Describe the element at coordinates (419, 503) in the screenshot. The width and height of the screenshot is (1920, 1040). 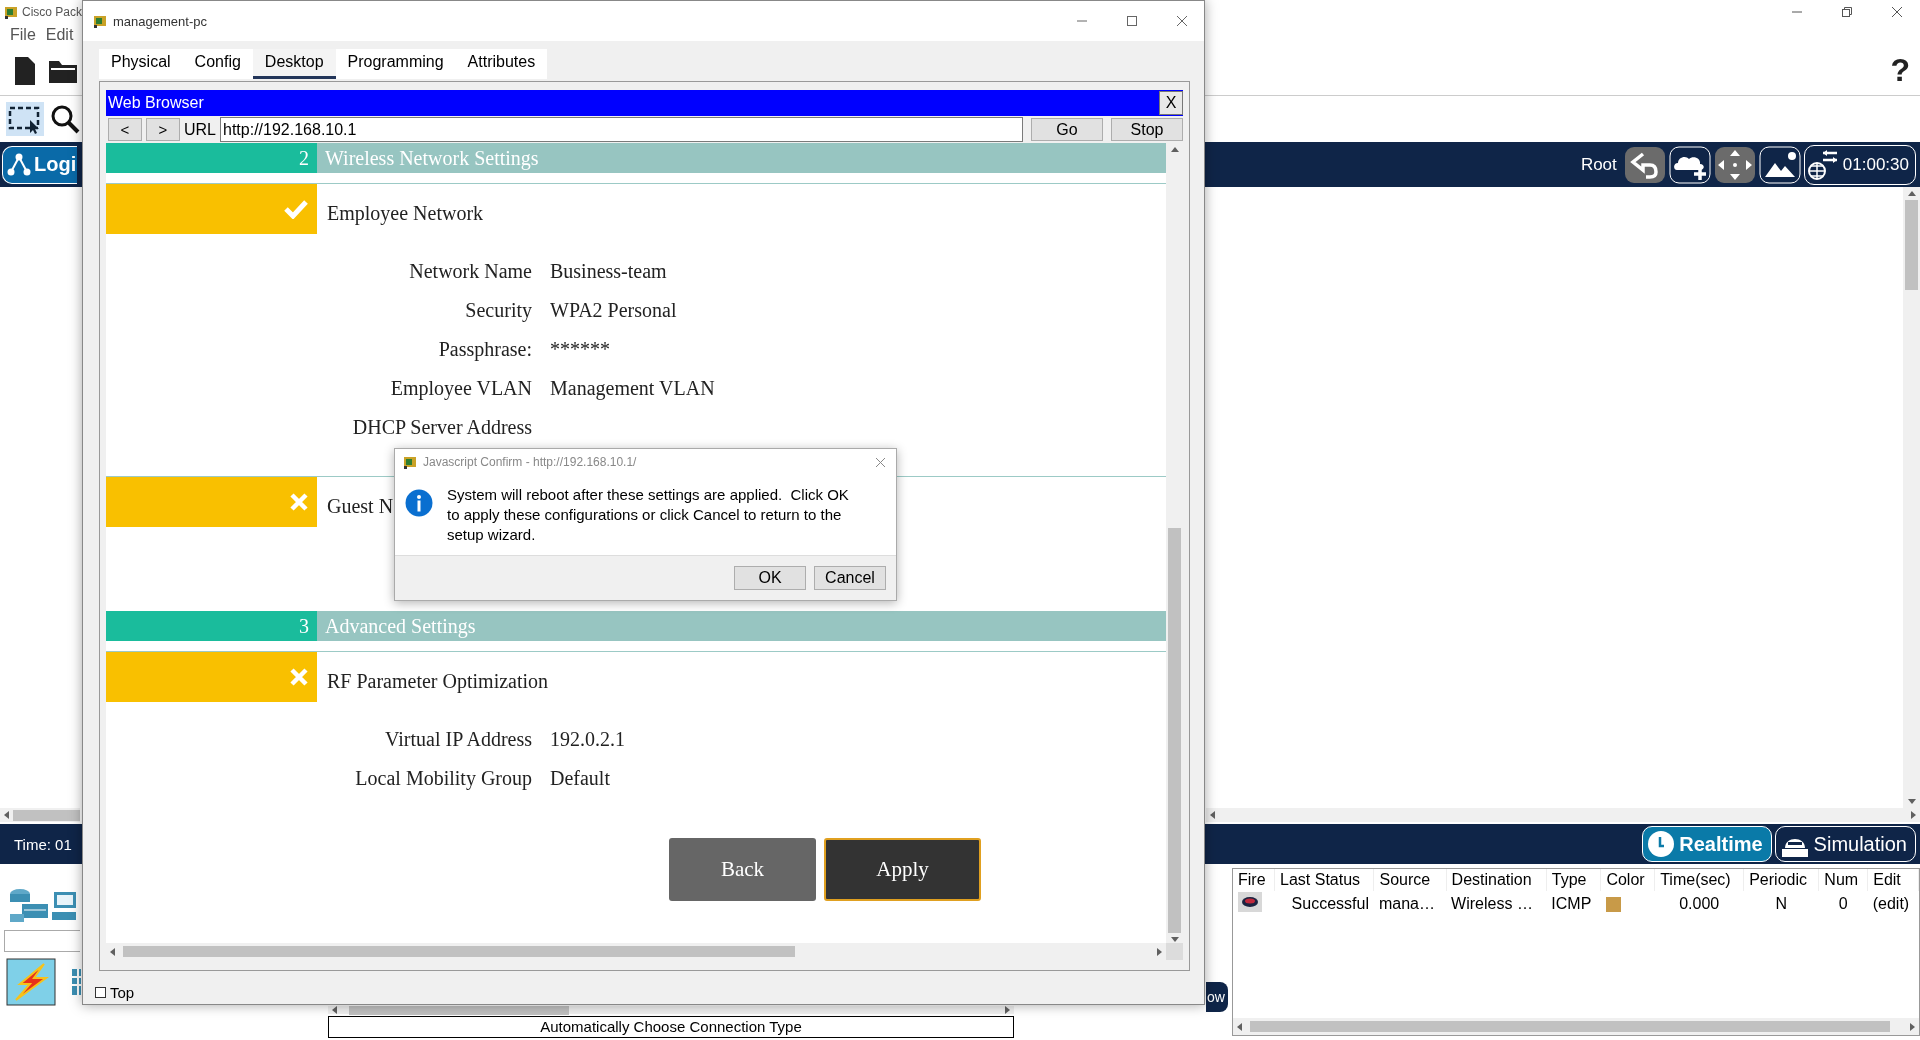
I see `info-icon` at that location.